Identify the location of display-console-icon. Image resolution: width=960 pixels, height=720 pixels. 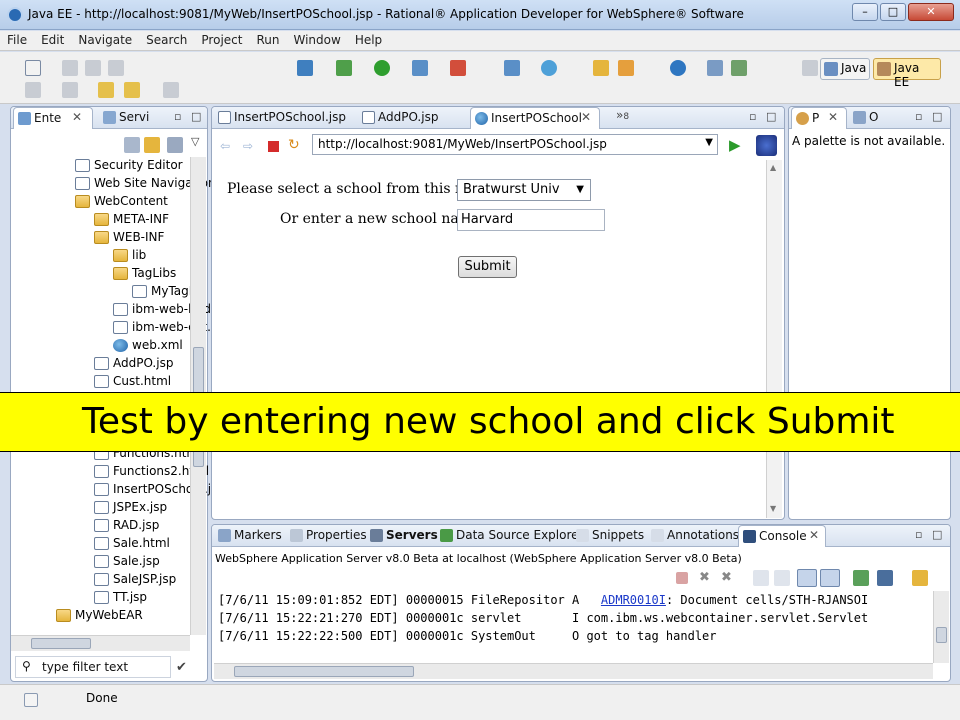
(885, 578).